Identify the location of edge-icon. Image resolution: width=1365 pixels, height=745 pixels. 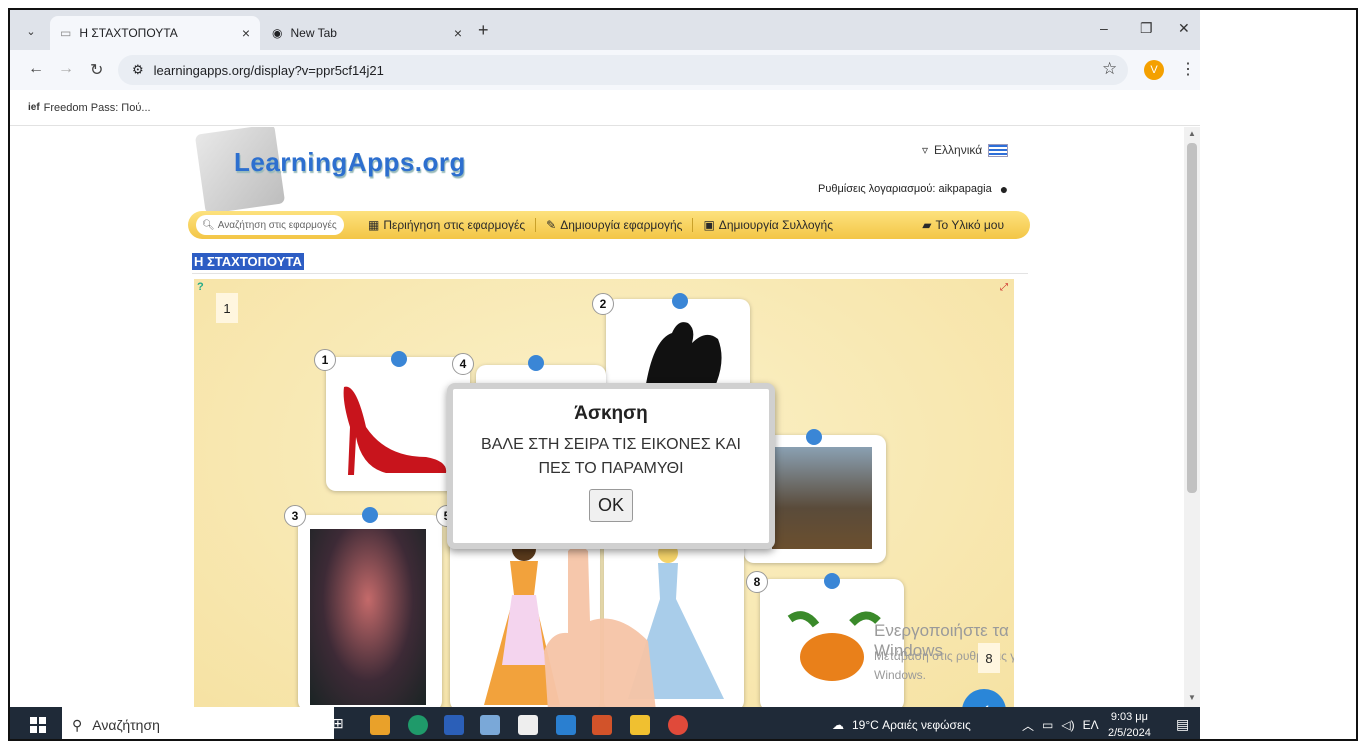
(418, 725).